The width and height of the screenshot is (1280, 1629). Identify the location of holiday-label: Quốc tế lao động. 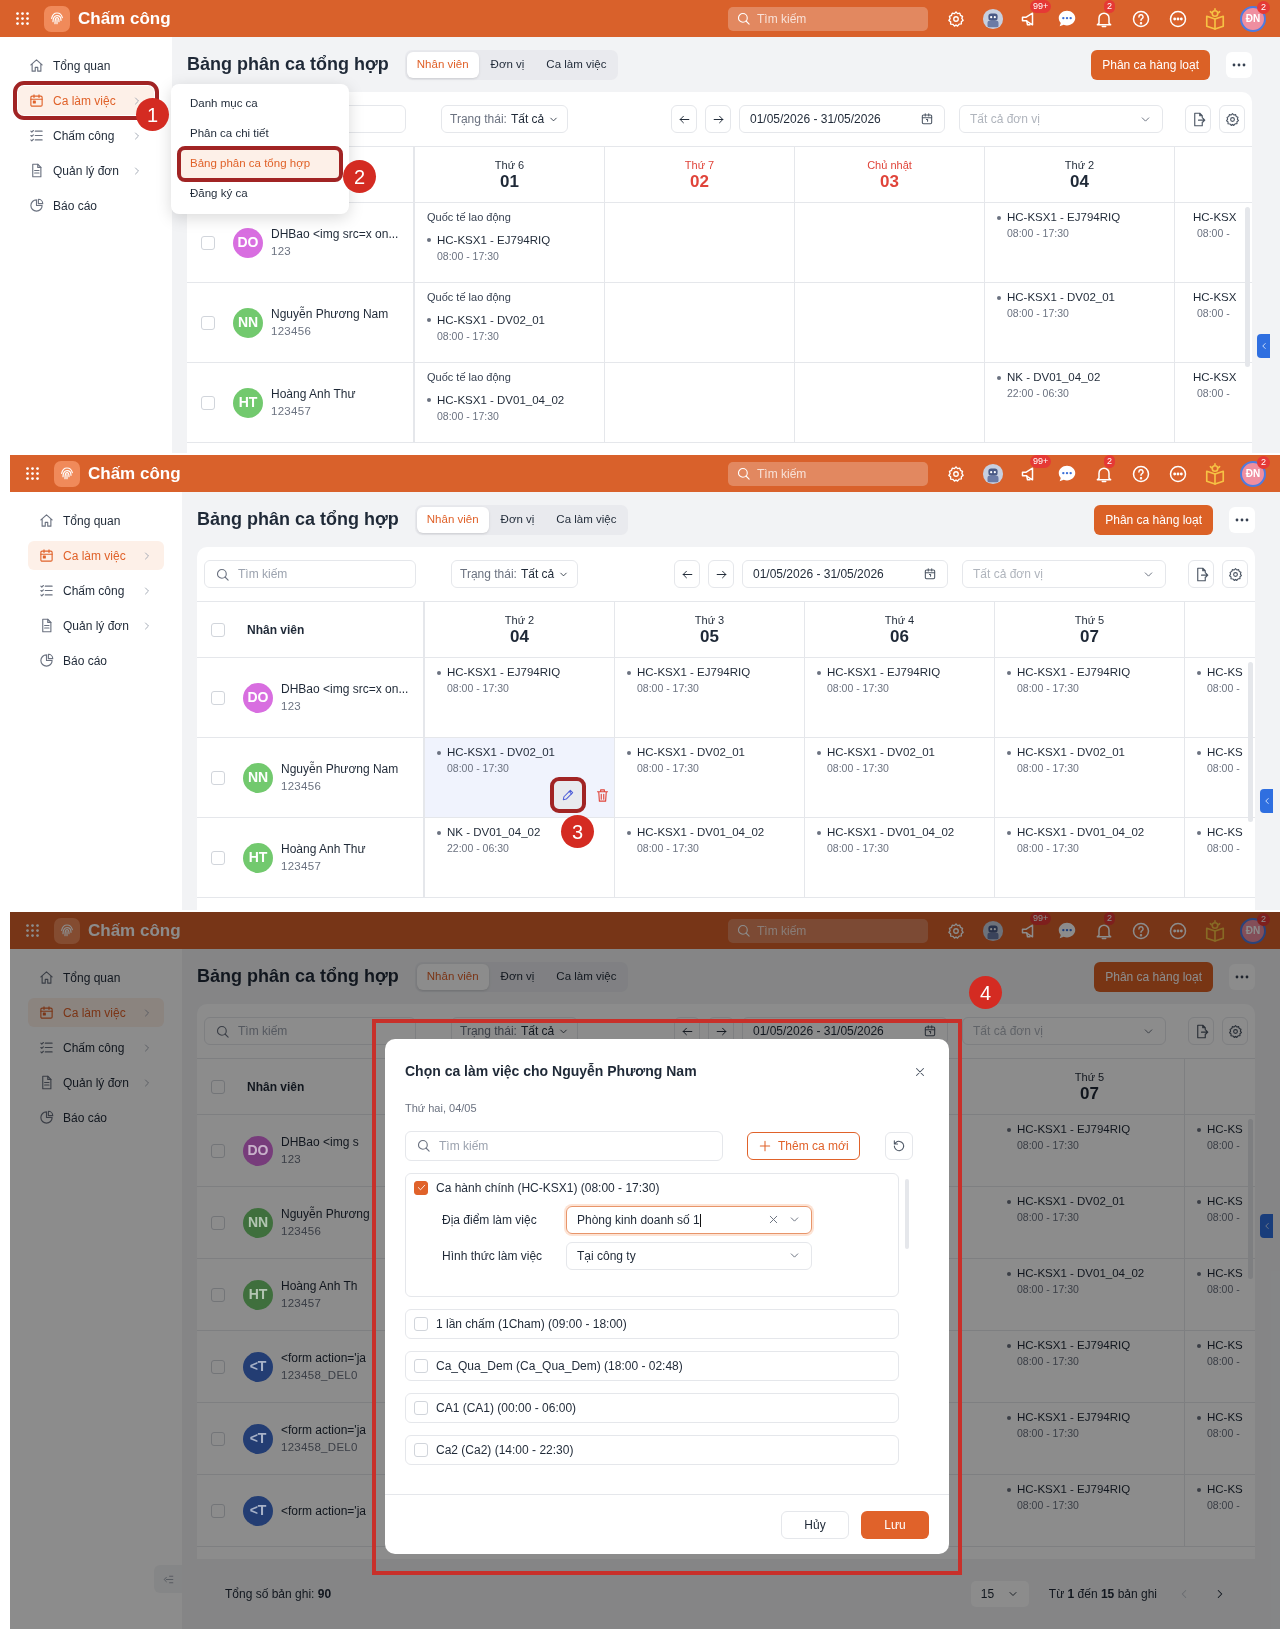
(469, 377).